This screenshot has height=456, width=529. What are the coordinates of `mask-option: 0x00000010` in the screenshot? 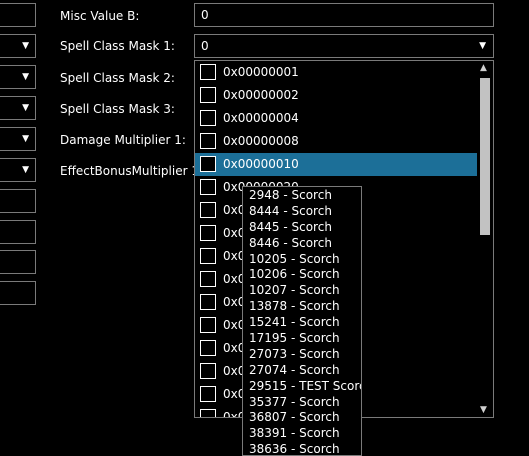 It's located at (336, 164).